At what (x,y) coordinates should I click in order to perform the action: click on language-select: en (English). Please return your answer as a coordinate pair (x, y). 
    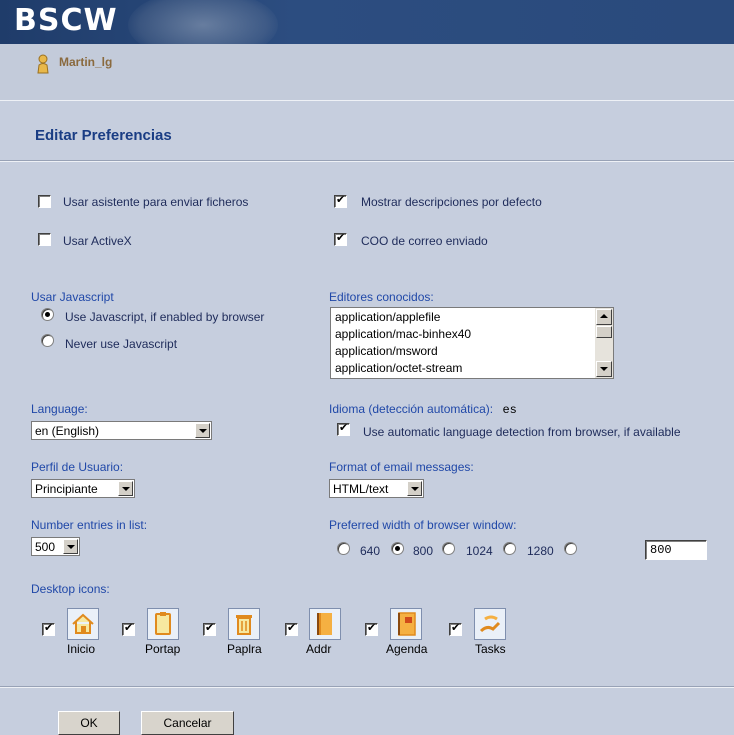
    Looking at the image, I should click on (121, 430).